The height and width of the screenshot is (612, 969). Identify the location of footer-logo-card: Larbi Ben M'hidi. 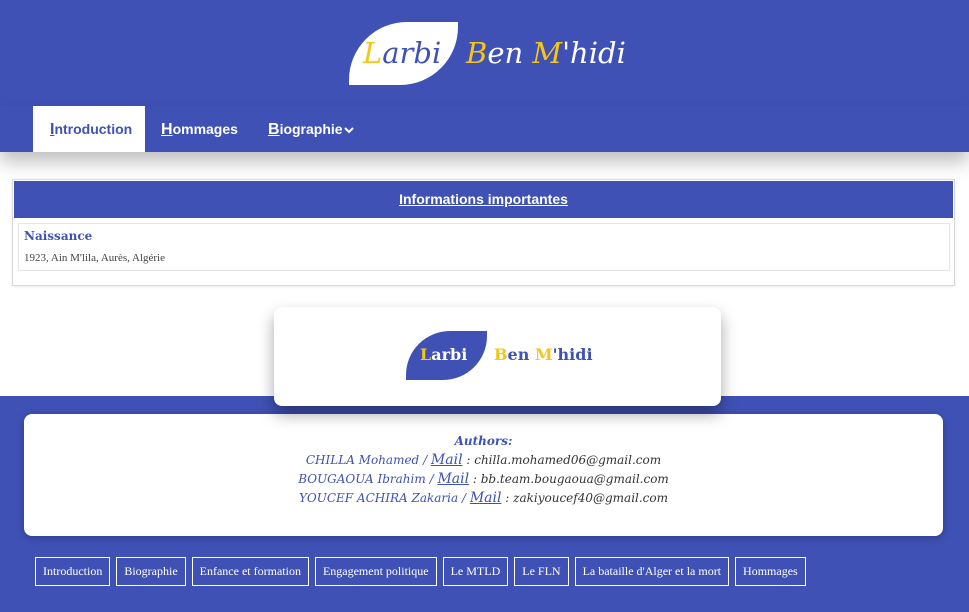
(497, 356).